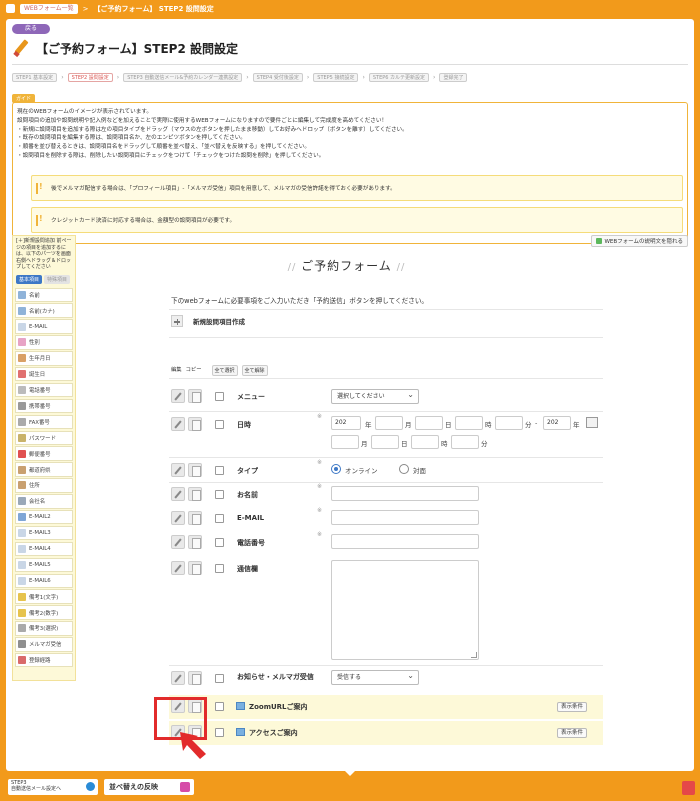  I want to click on start-minute-input, so click(509, 423).